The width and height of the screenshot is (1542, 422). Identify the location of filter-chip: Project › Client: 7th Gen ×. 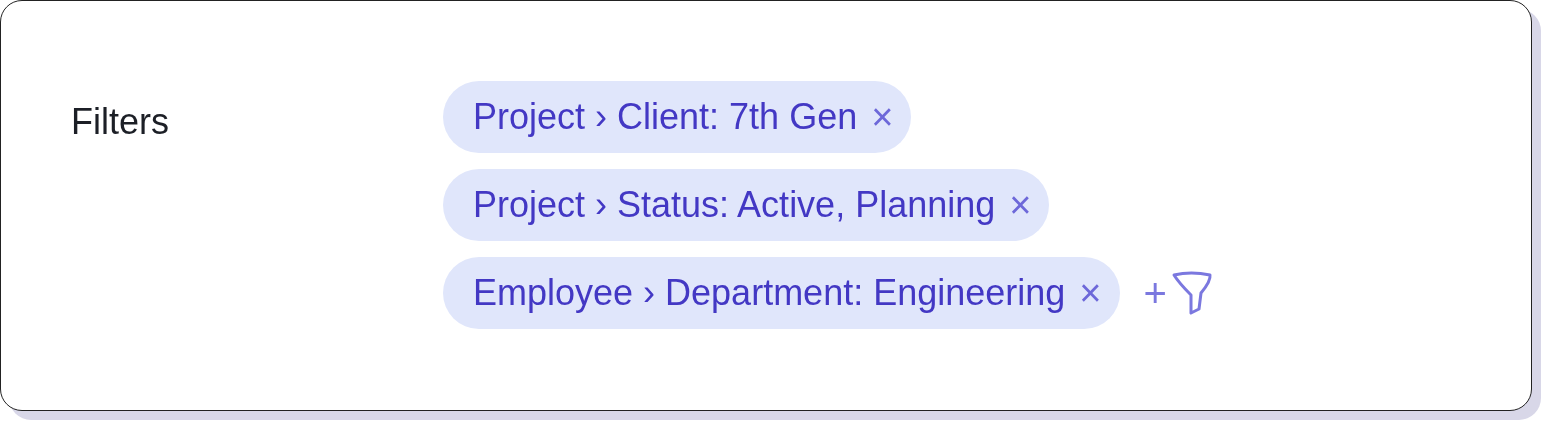
(677, 117).